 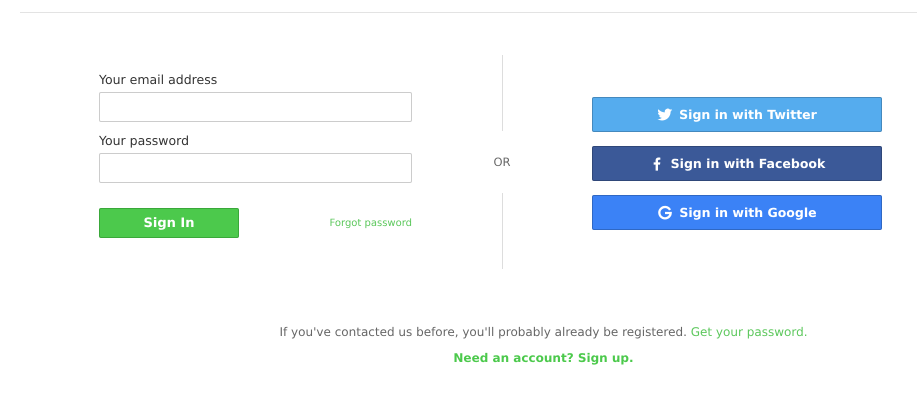 I want to click on forgot-password-link: Forgot password, so click(x=371, y=223).